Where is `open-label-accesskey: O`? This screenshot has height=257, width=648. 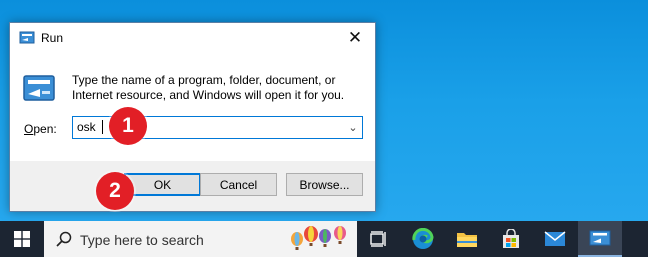 open-label-accesskey: O is located at coordinates (29, 129).